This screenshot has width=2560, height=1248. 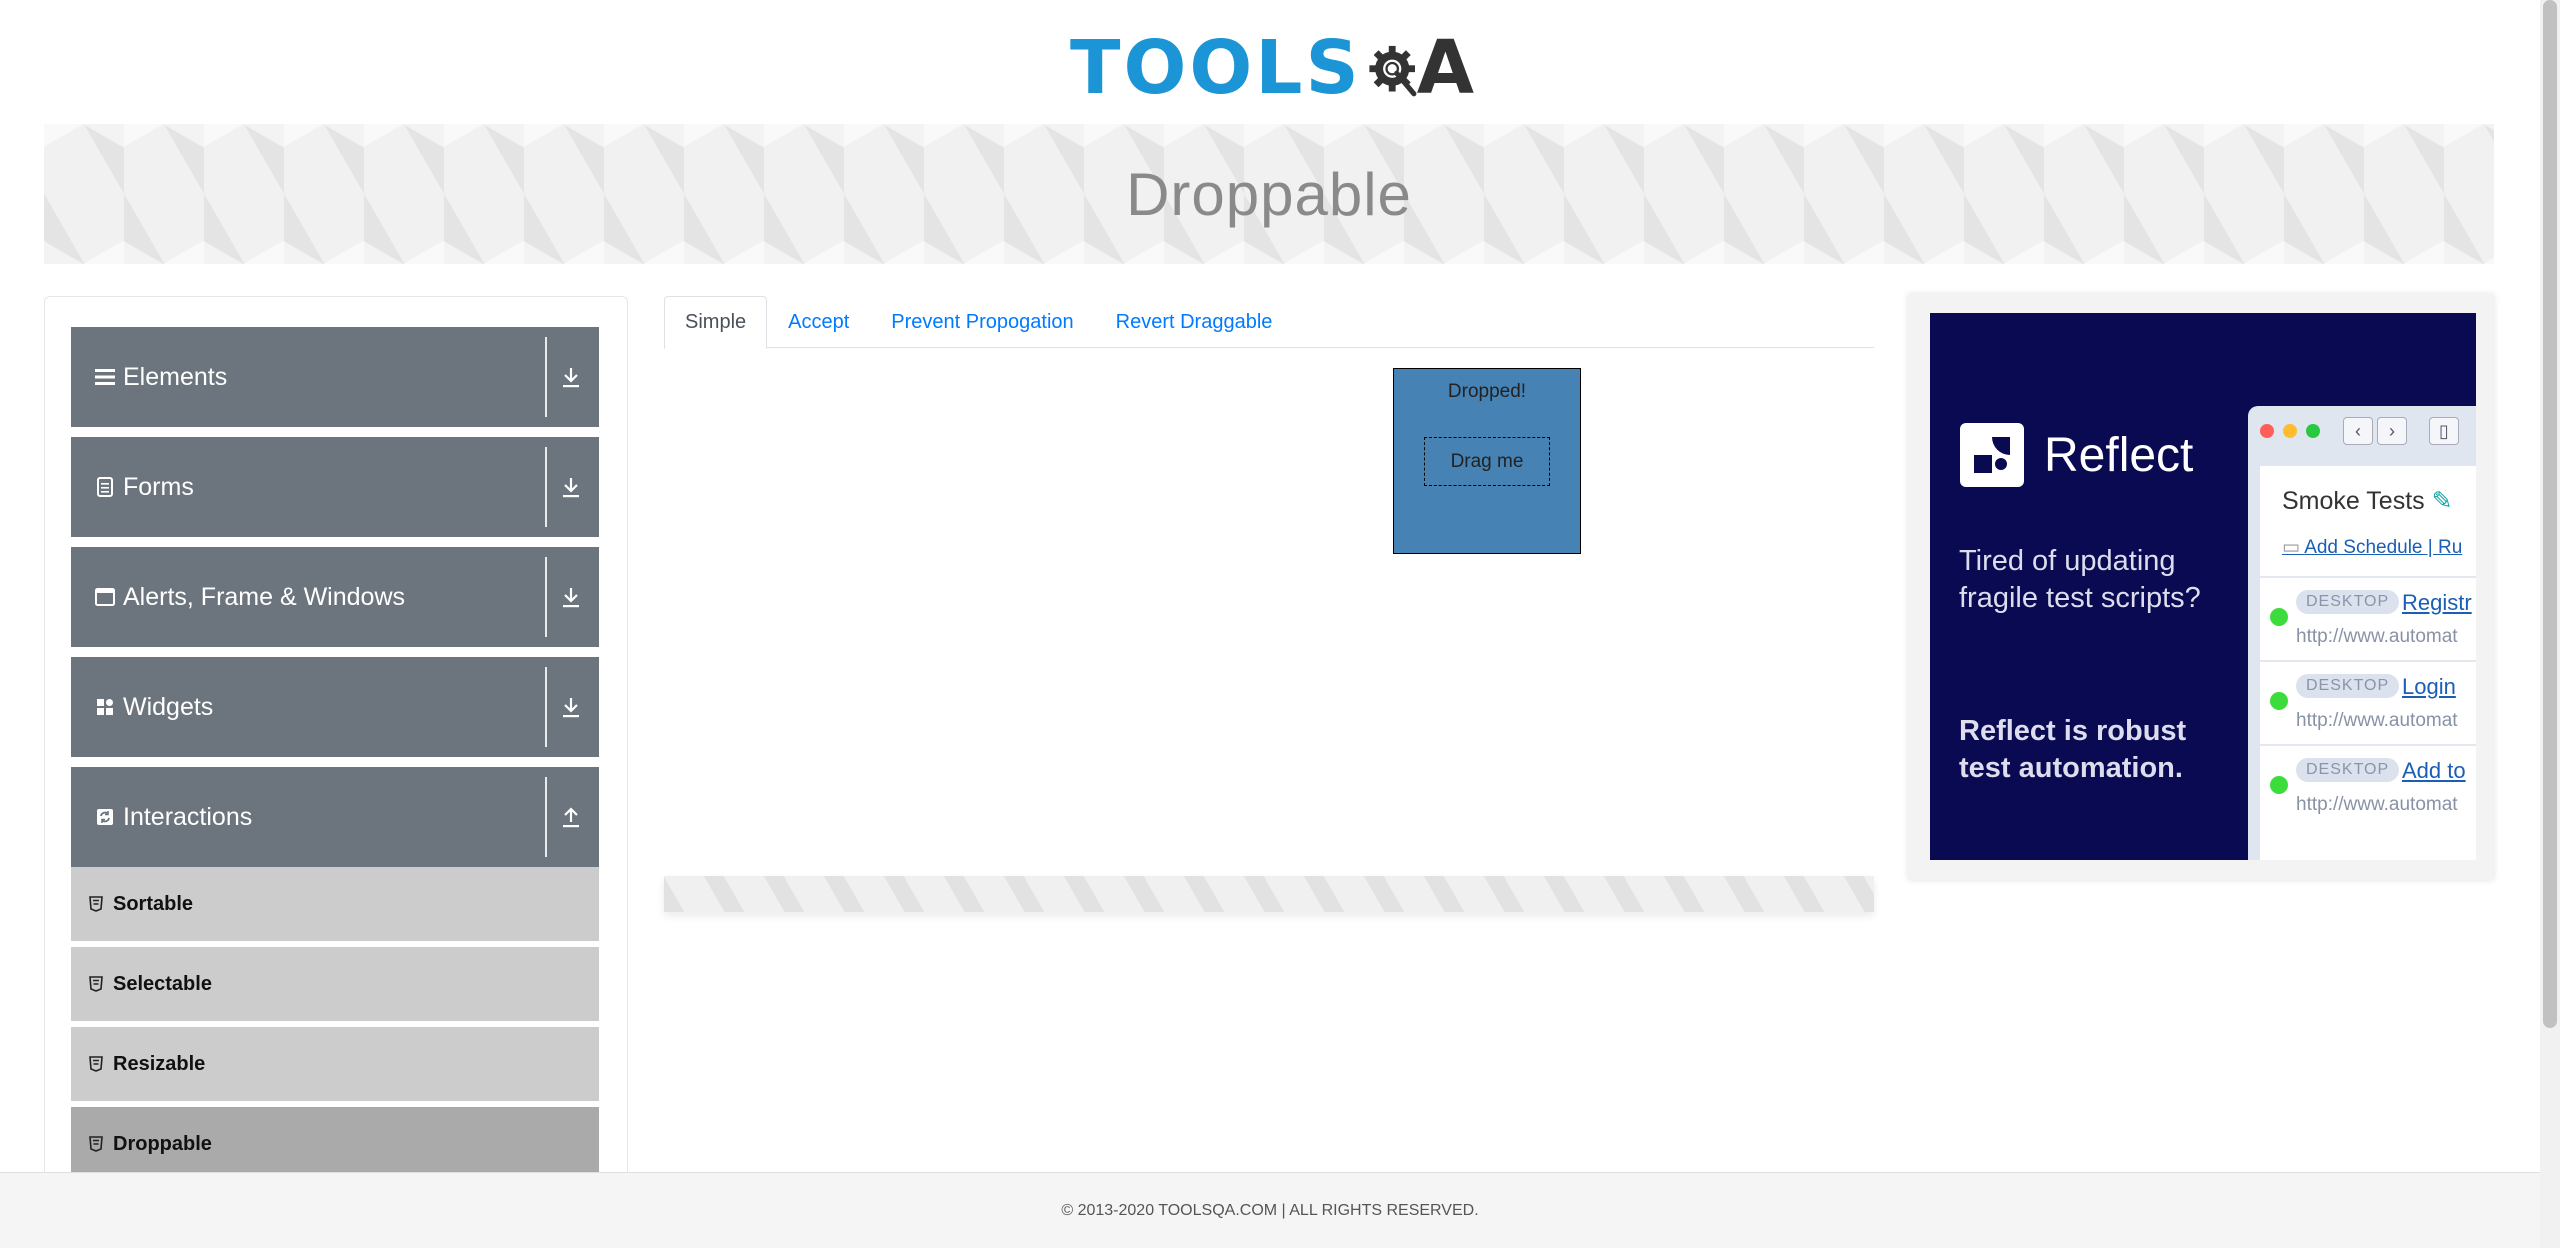 I want to click on page-title: Droppable, so click(x=1269, y=194).